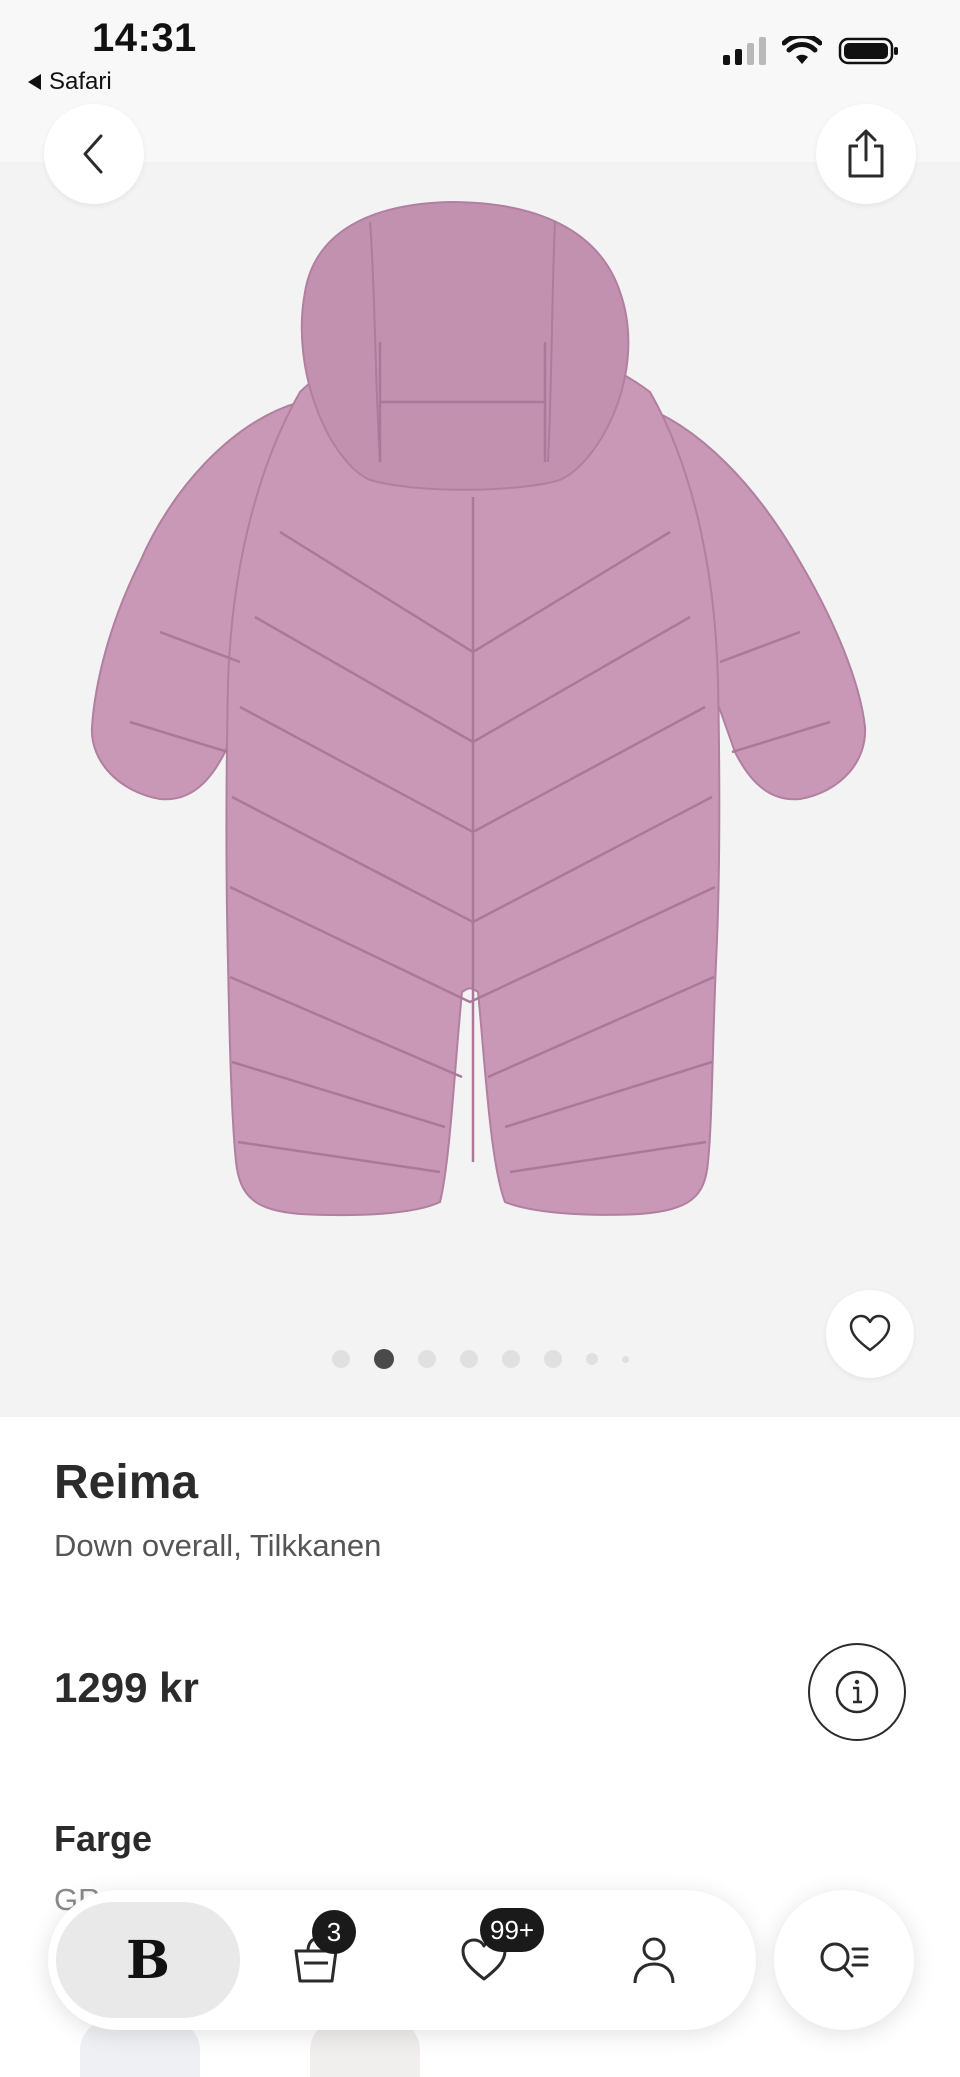 The height and width of the screenshot is (2077, 960). I want to click on share-button, so click(866, 154).